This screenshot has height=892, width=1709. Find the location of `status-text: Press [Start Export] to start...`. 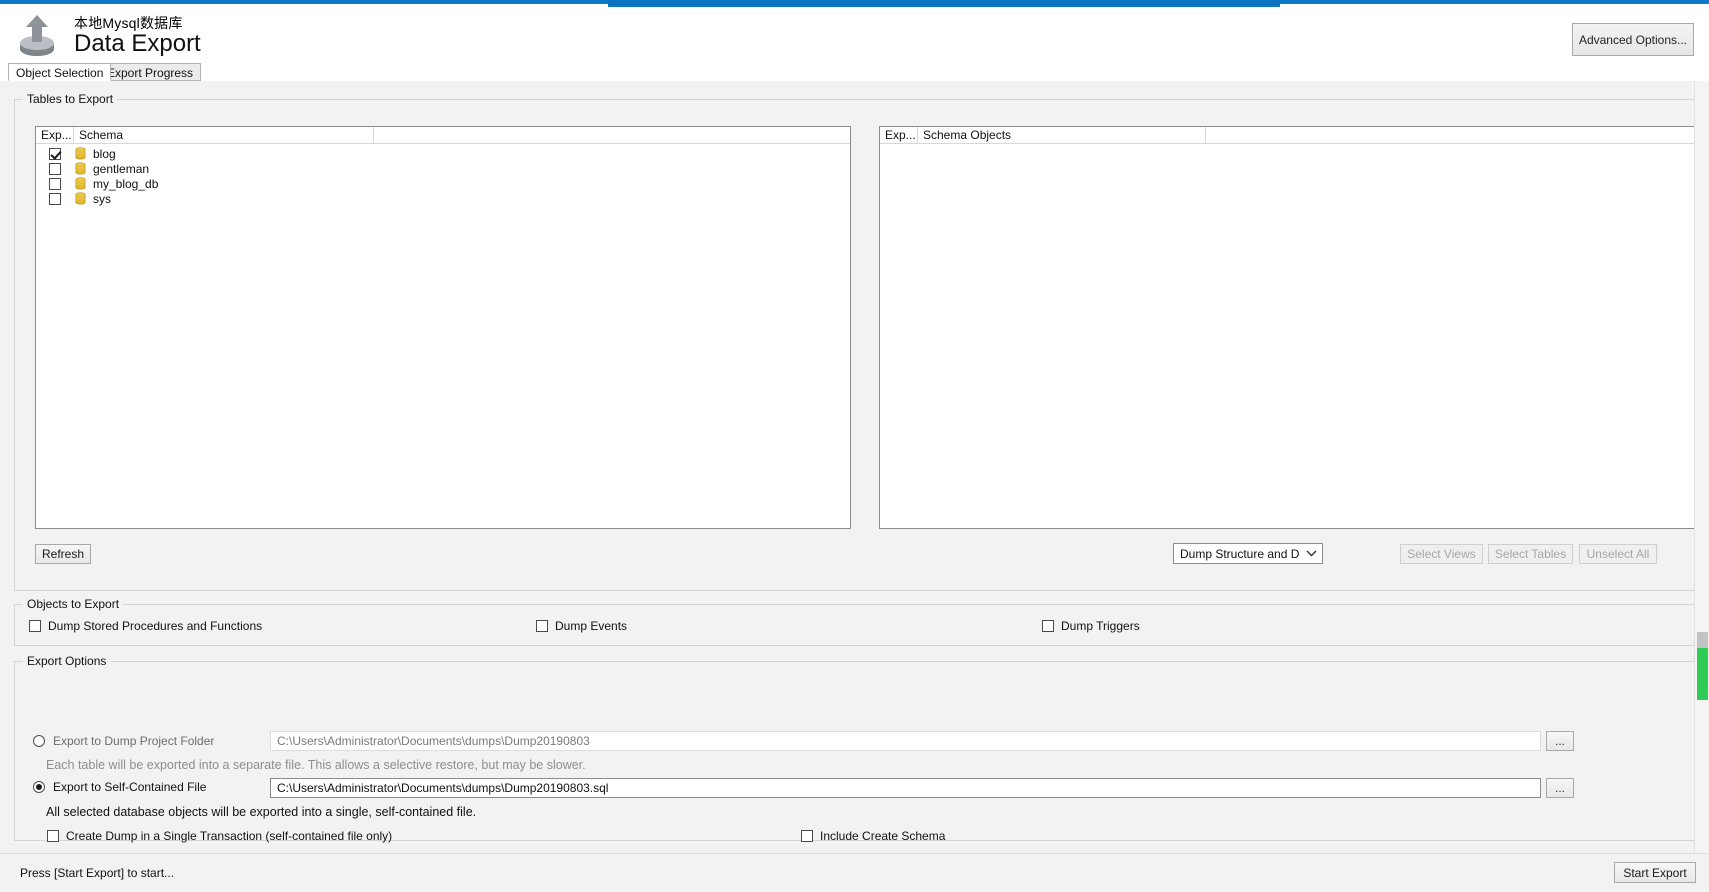

status-text: Press [Start Export] to start... is located at coordinates (97, 873).